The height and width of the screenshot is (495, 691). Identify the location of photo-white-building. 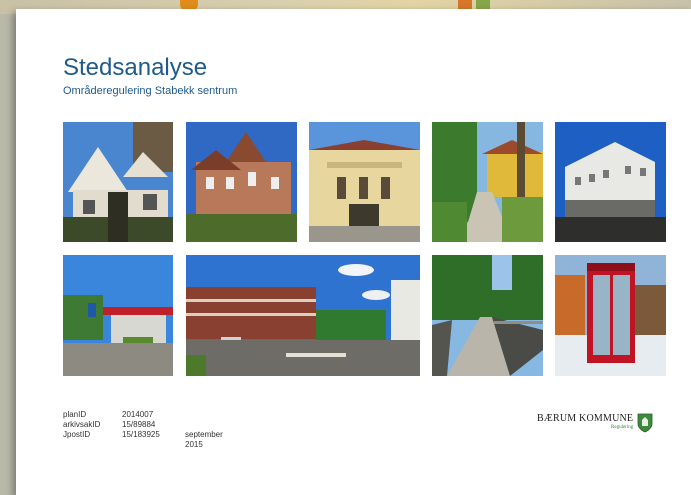
(610, 182).